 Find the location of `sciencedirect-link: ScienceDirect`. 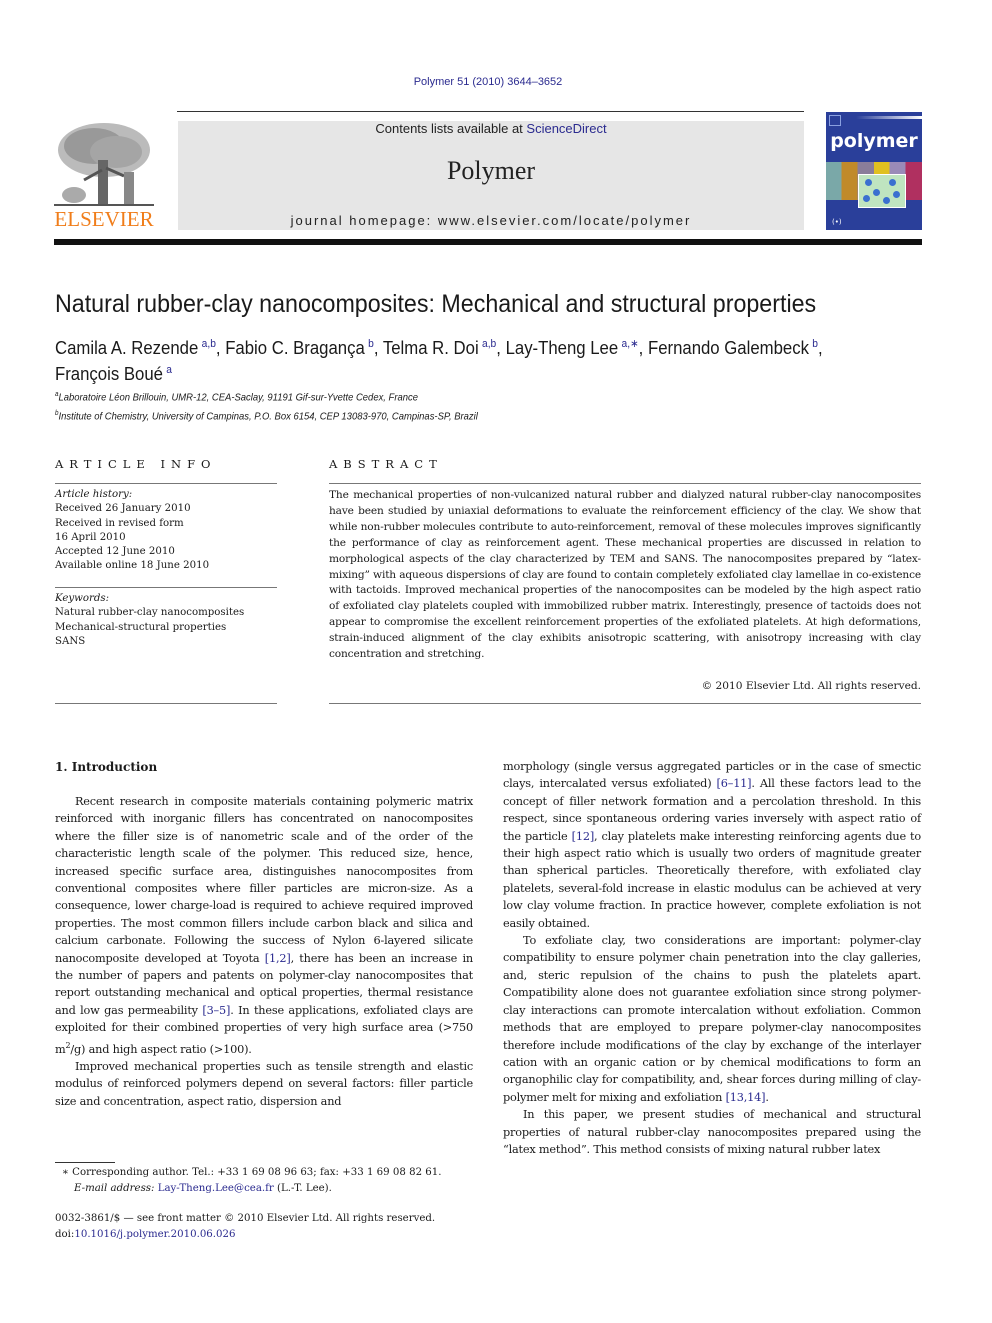

sciencedirect-link: ScienceDirect is located at coordinates (566, 128).